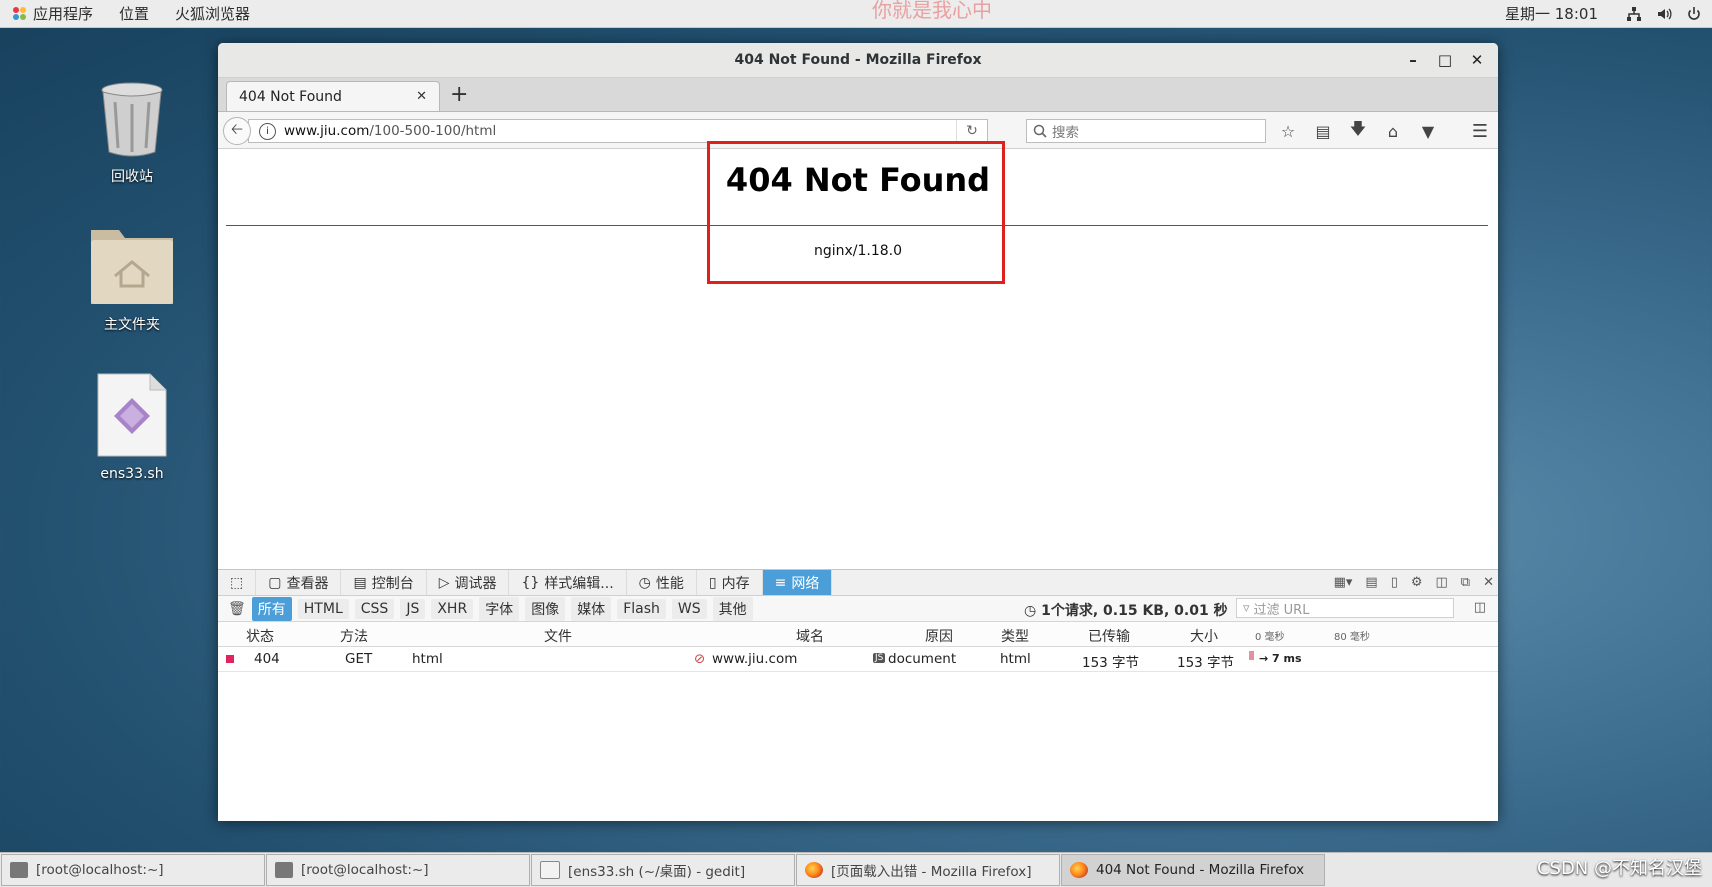  What do you see at coordinates (237, 609) in the screenshot?
I see `clear-trash-icon: 🗑` at bounding box center [237, 609].